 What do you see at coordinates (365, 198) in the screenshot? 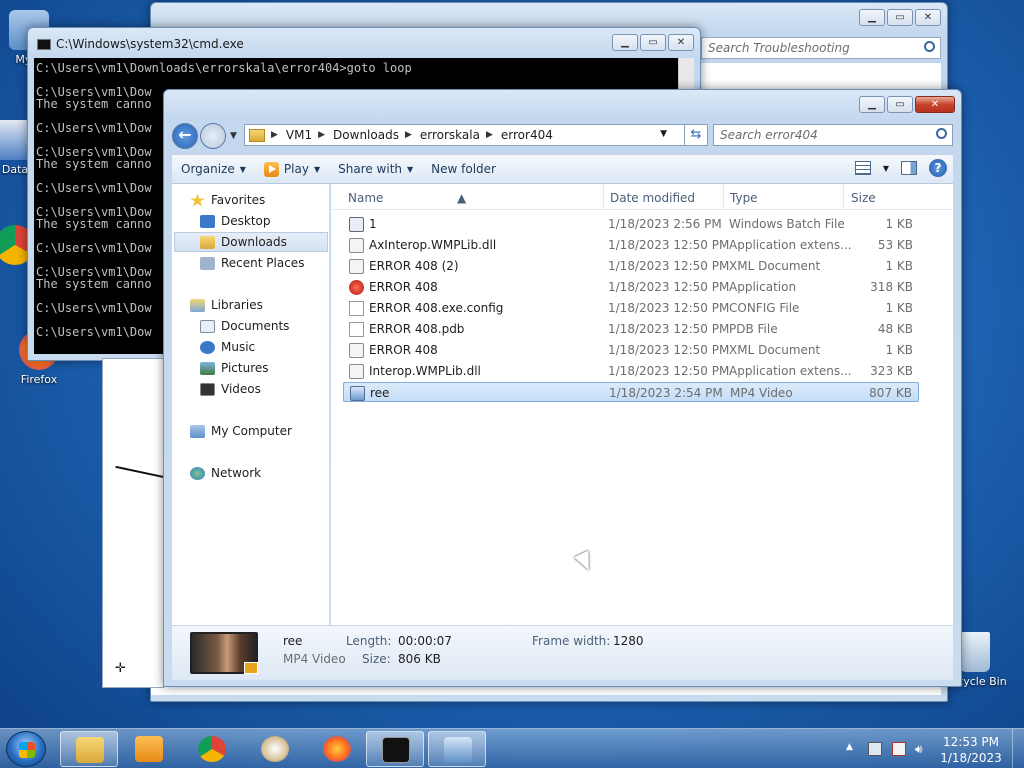
I see `column-name: Name` at bounding box center [365, 198].